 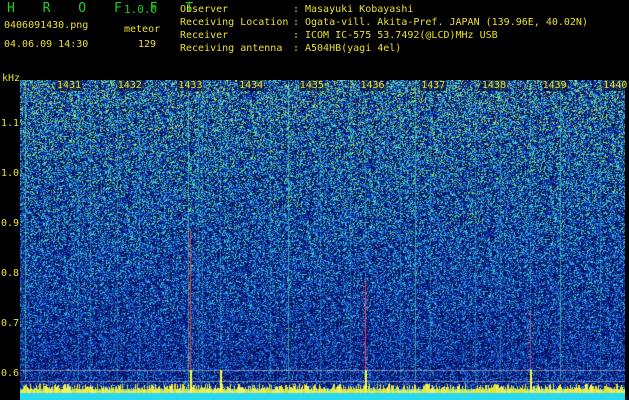 I want to click on time-tick-label: 1433, so click(x=190, y=85).